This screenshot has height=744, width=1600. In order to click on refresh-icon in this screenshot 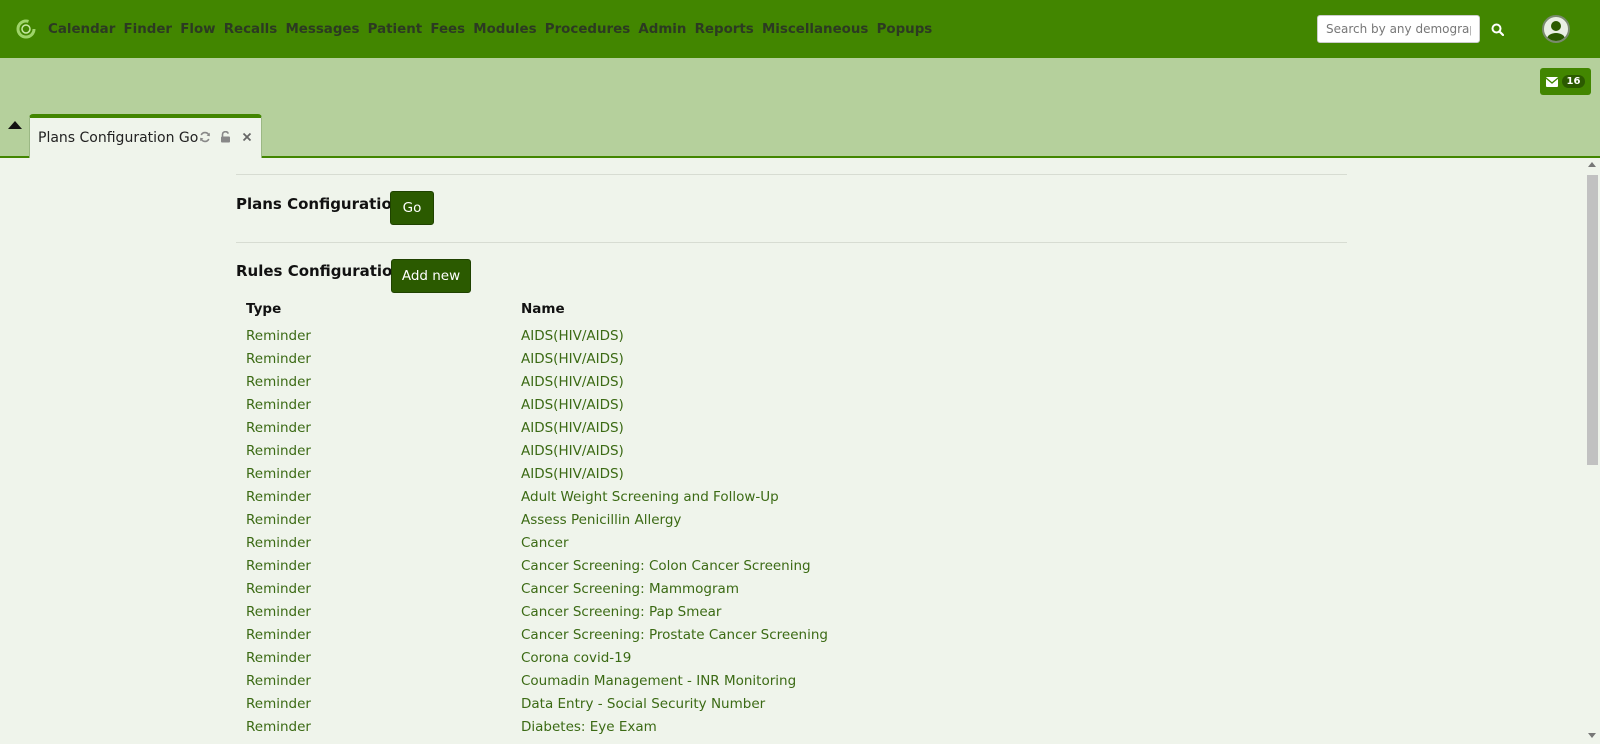, I will do `click(204, 136)`.